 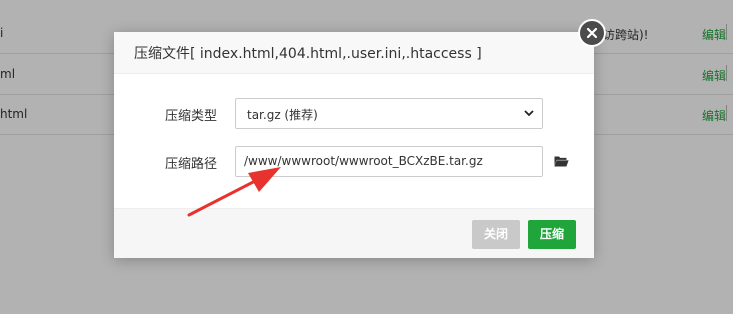 I want to click on compress-type-value: tar.gz (推荐), so click(x=282, y=115).